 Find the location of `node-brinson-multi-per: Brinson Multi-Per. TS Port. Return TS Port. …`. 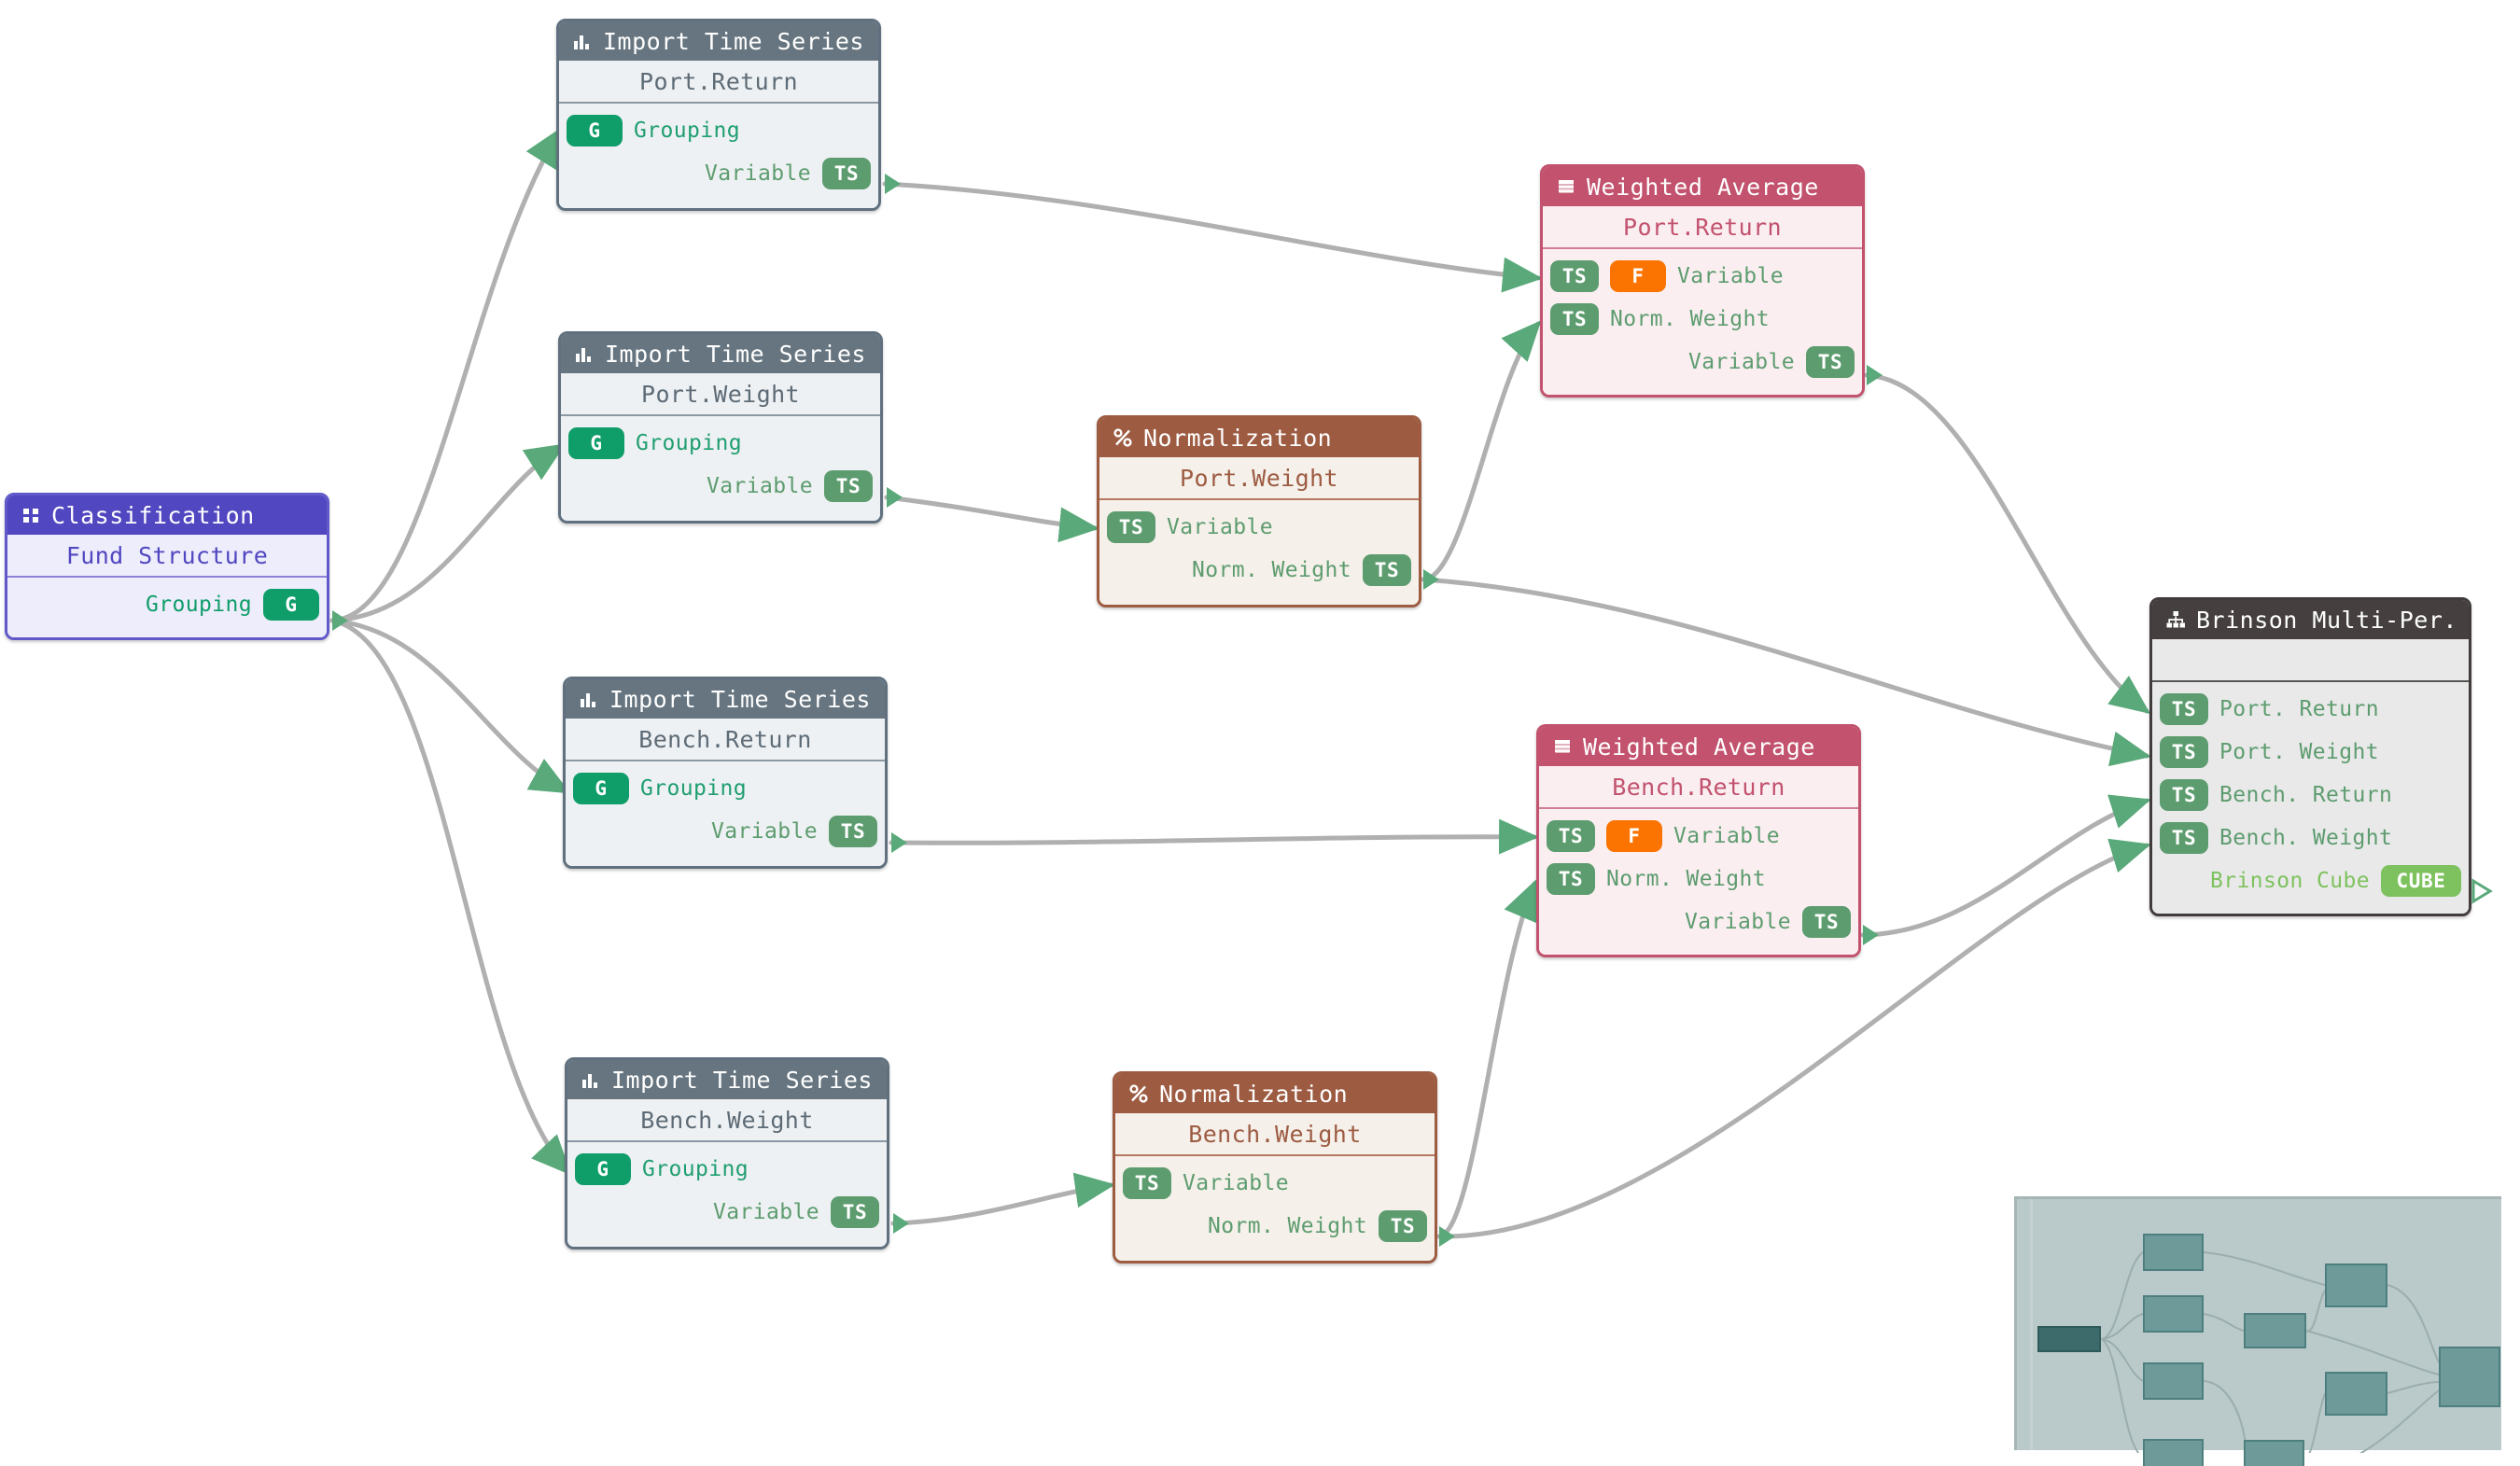

node-brinson-multi-per: Brinson Multi-Per. TS Port. Return TS Port. … is located at coordinates (2310, 757).